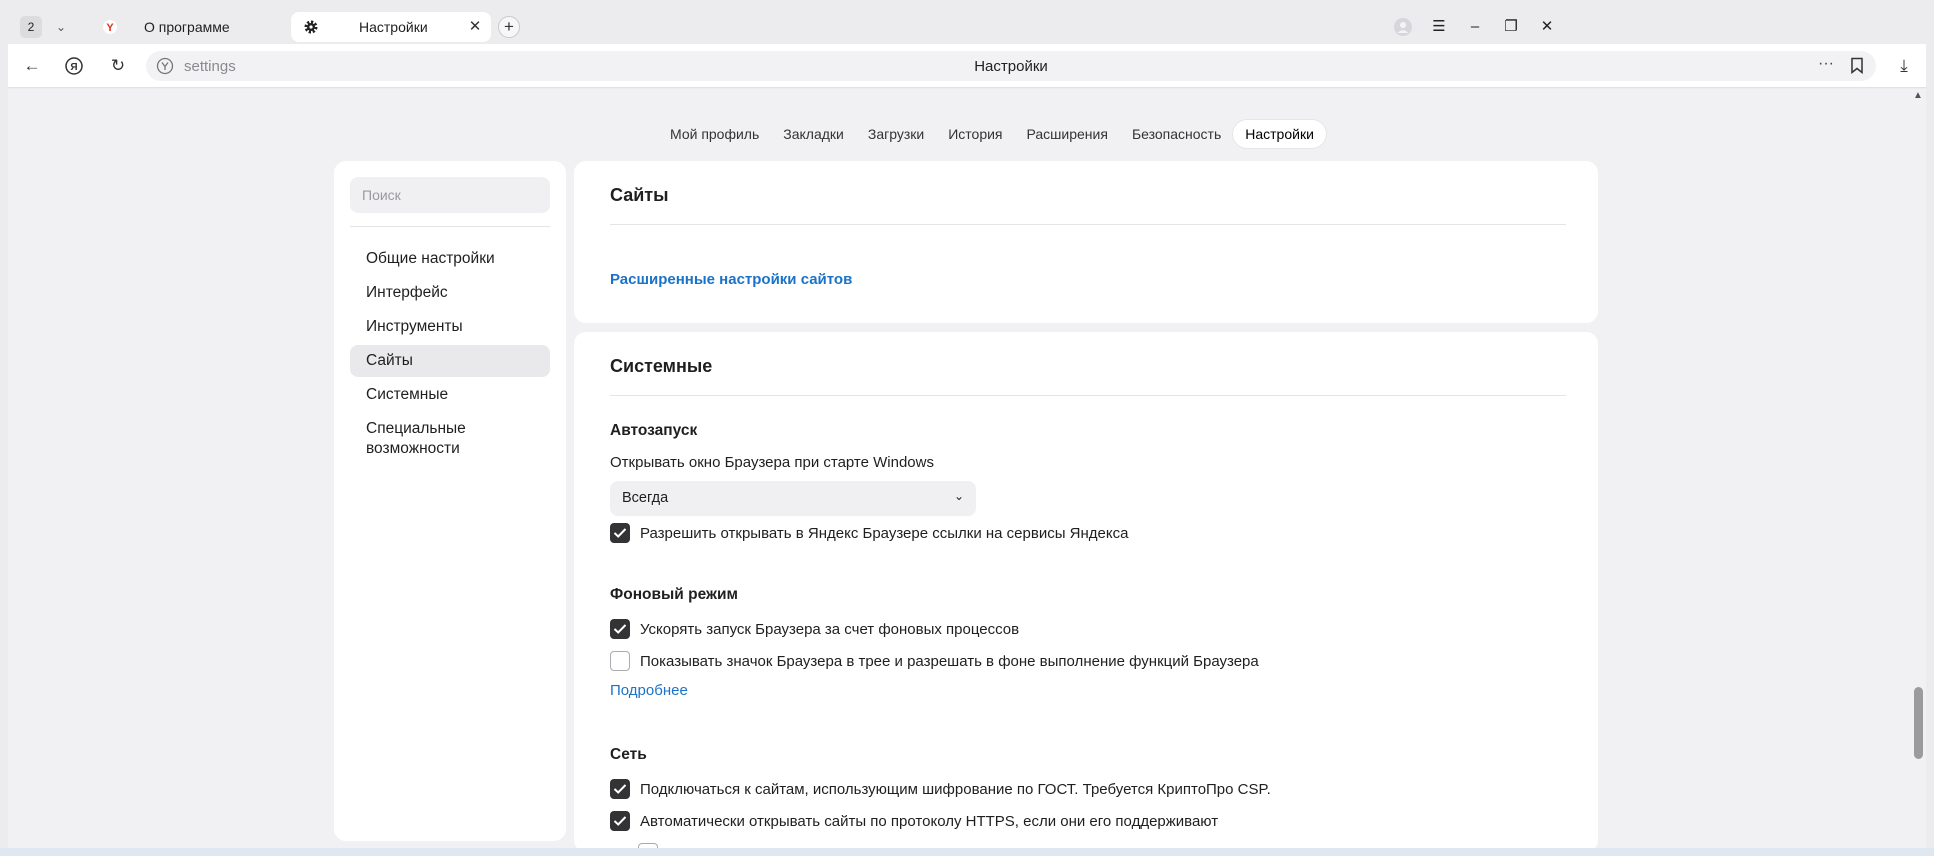  I want to click on new-tab-button: +, so click(509, 27).